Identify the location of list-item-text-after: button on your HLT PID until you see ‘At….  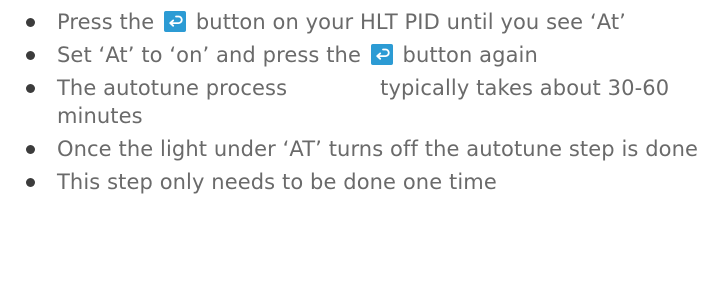
(410, 22).